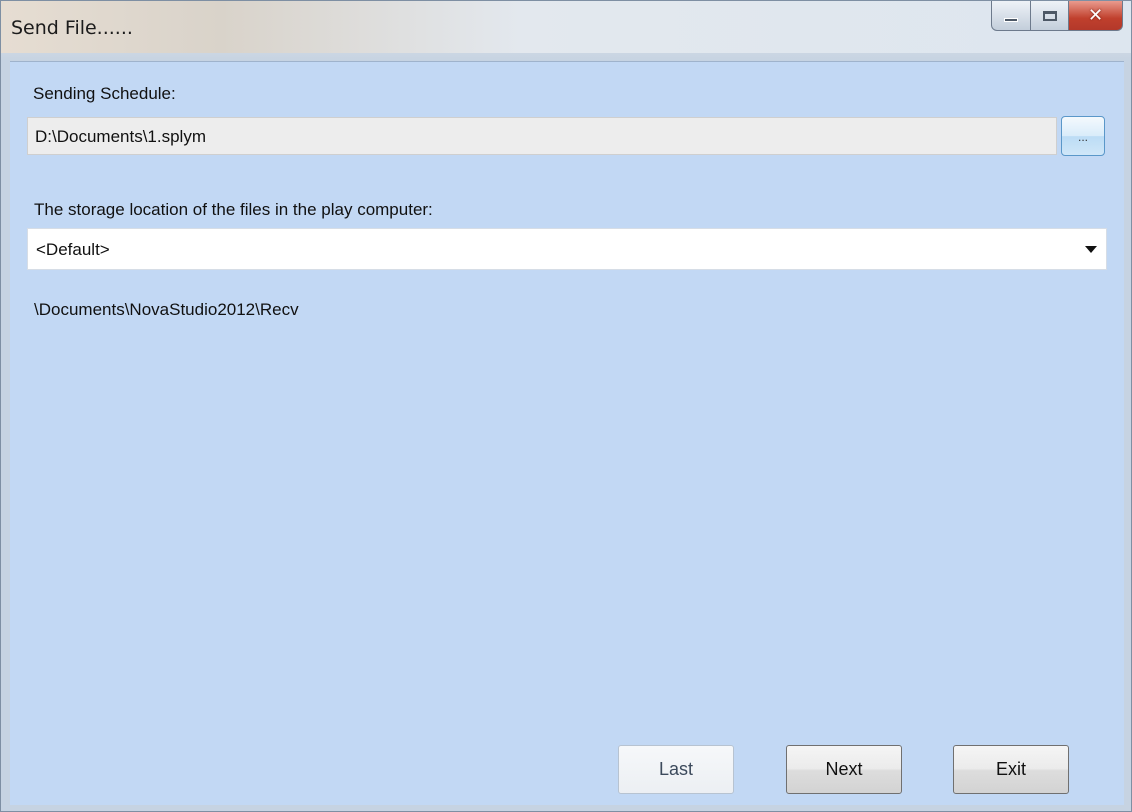  What do you see at coordinates (104, 93) in the screenshot?
I see `schedule-label: Sending Schedule:` at bounding box center [104, 93].